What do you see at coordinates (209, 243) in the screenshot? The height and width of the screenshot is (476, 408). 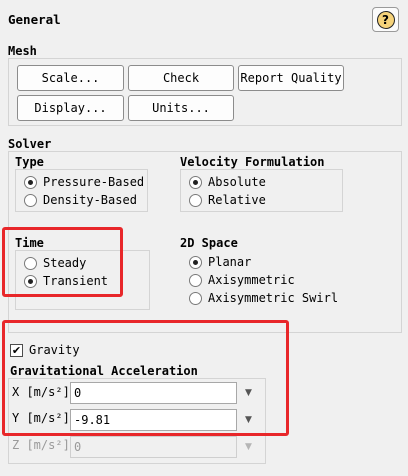 I see `2d-space-label: 2D Space` at bounding box center [209, 243].